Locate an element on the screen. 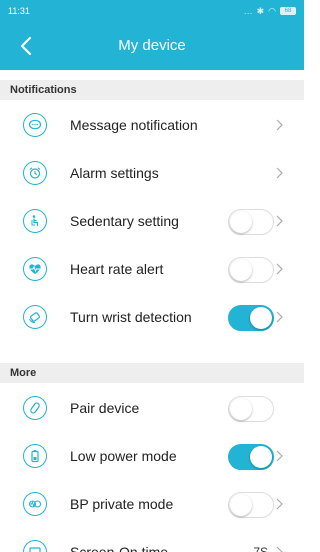  row-bp-private-mode: BP private mode is located at coordinates (152, 504).